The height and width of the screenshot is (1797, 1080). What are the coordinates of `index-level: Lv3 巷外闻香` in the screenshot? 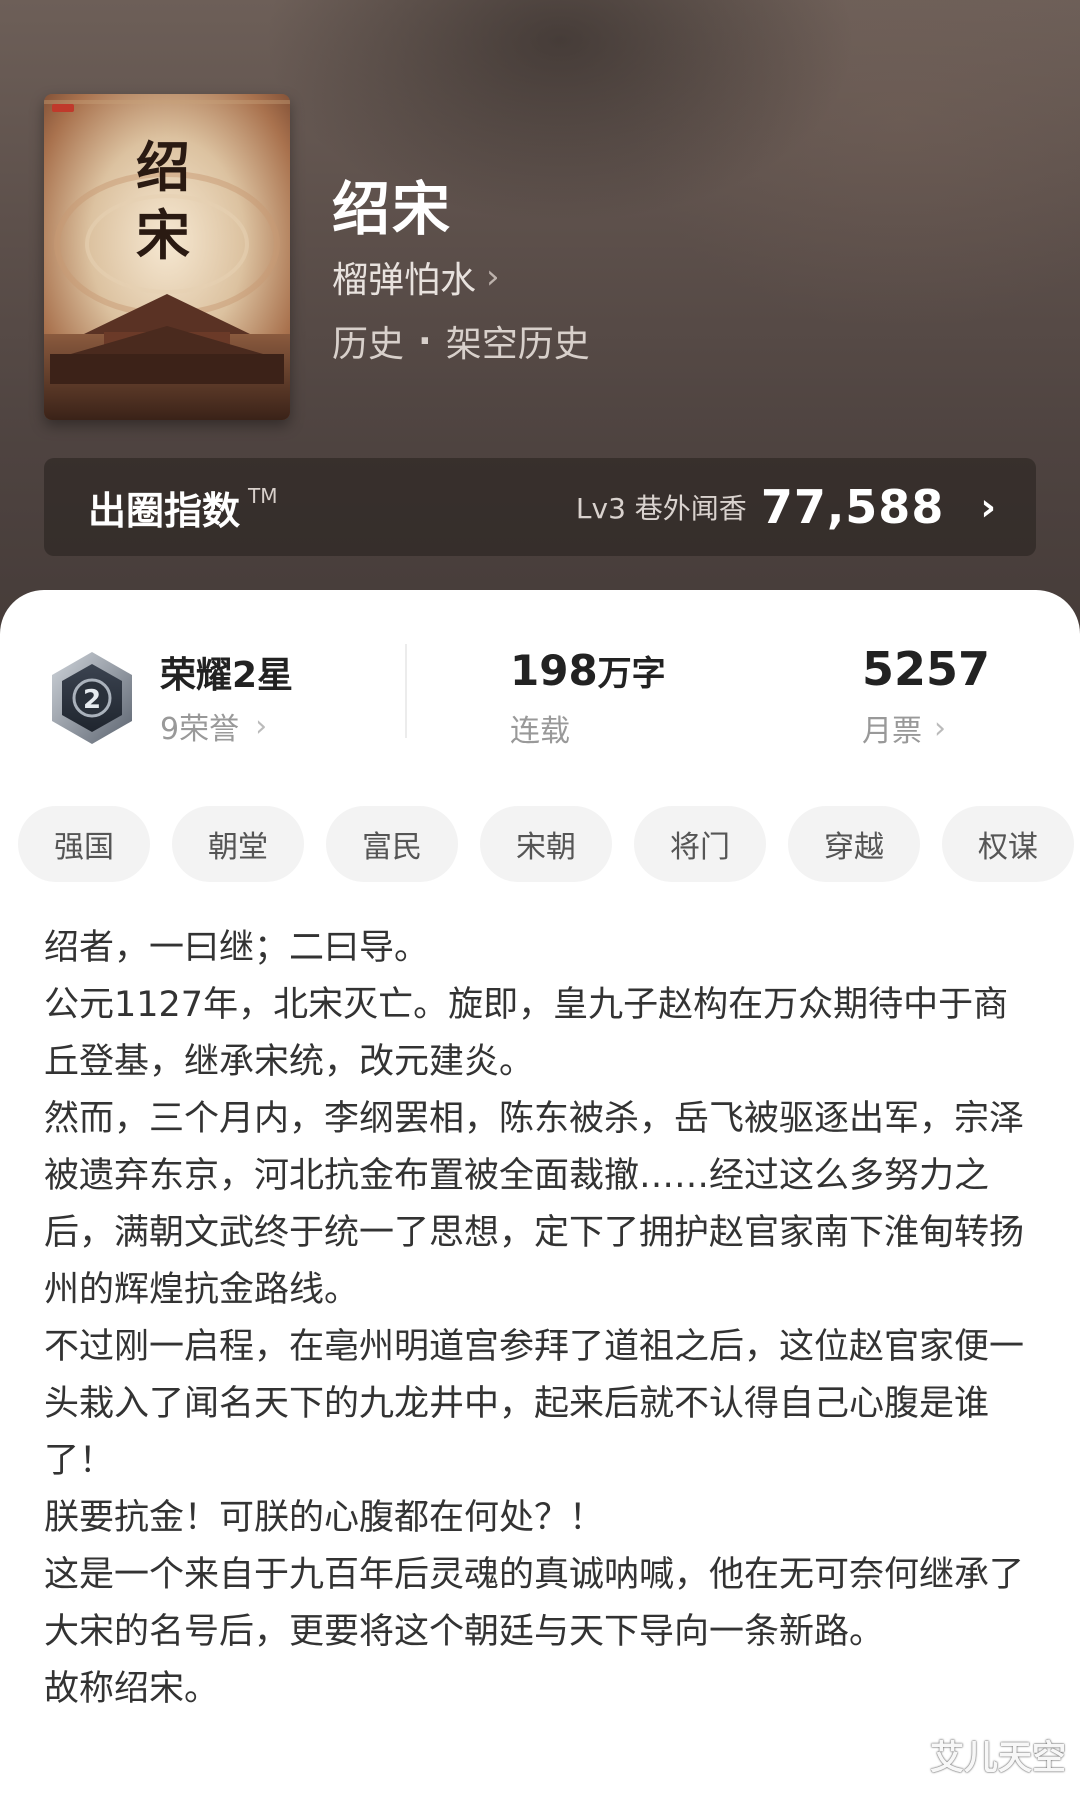 It's located at (661, 508).